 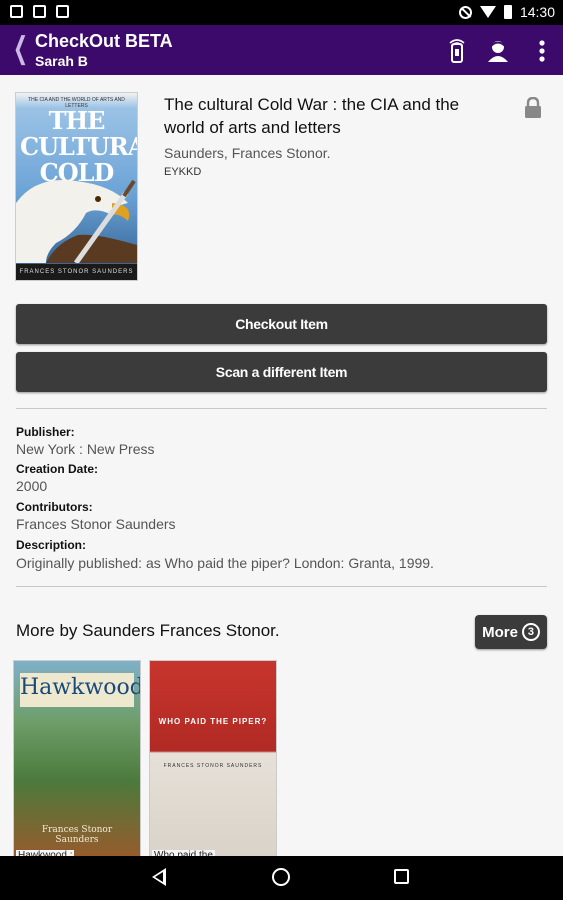 I want to click on screenshot-icon, so click(x=16, y=11).